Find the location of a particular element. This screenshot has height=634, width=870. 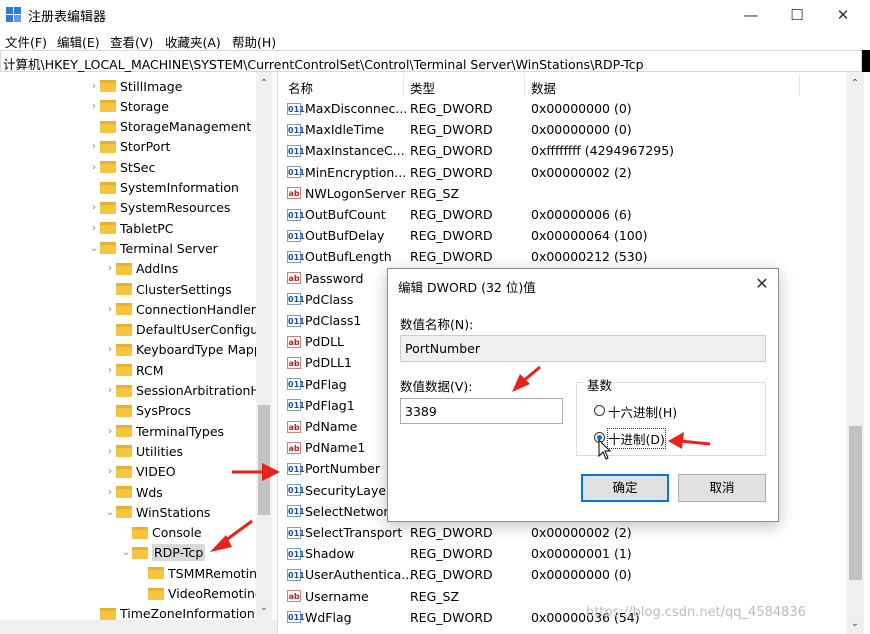

arrow-to-decimal-icon is located at coordinates (689, 440).